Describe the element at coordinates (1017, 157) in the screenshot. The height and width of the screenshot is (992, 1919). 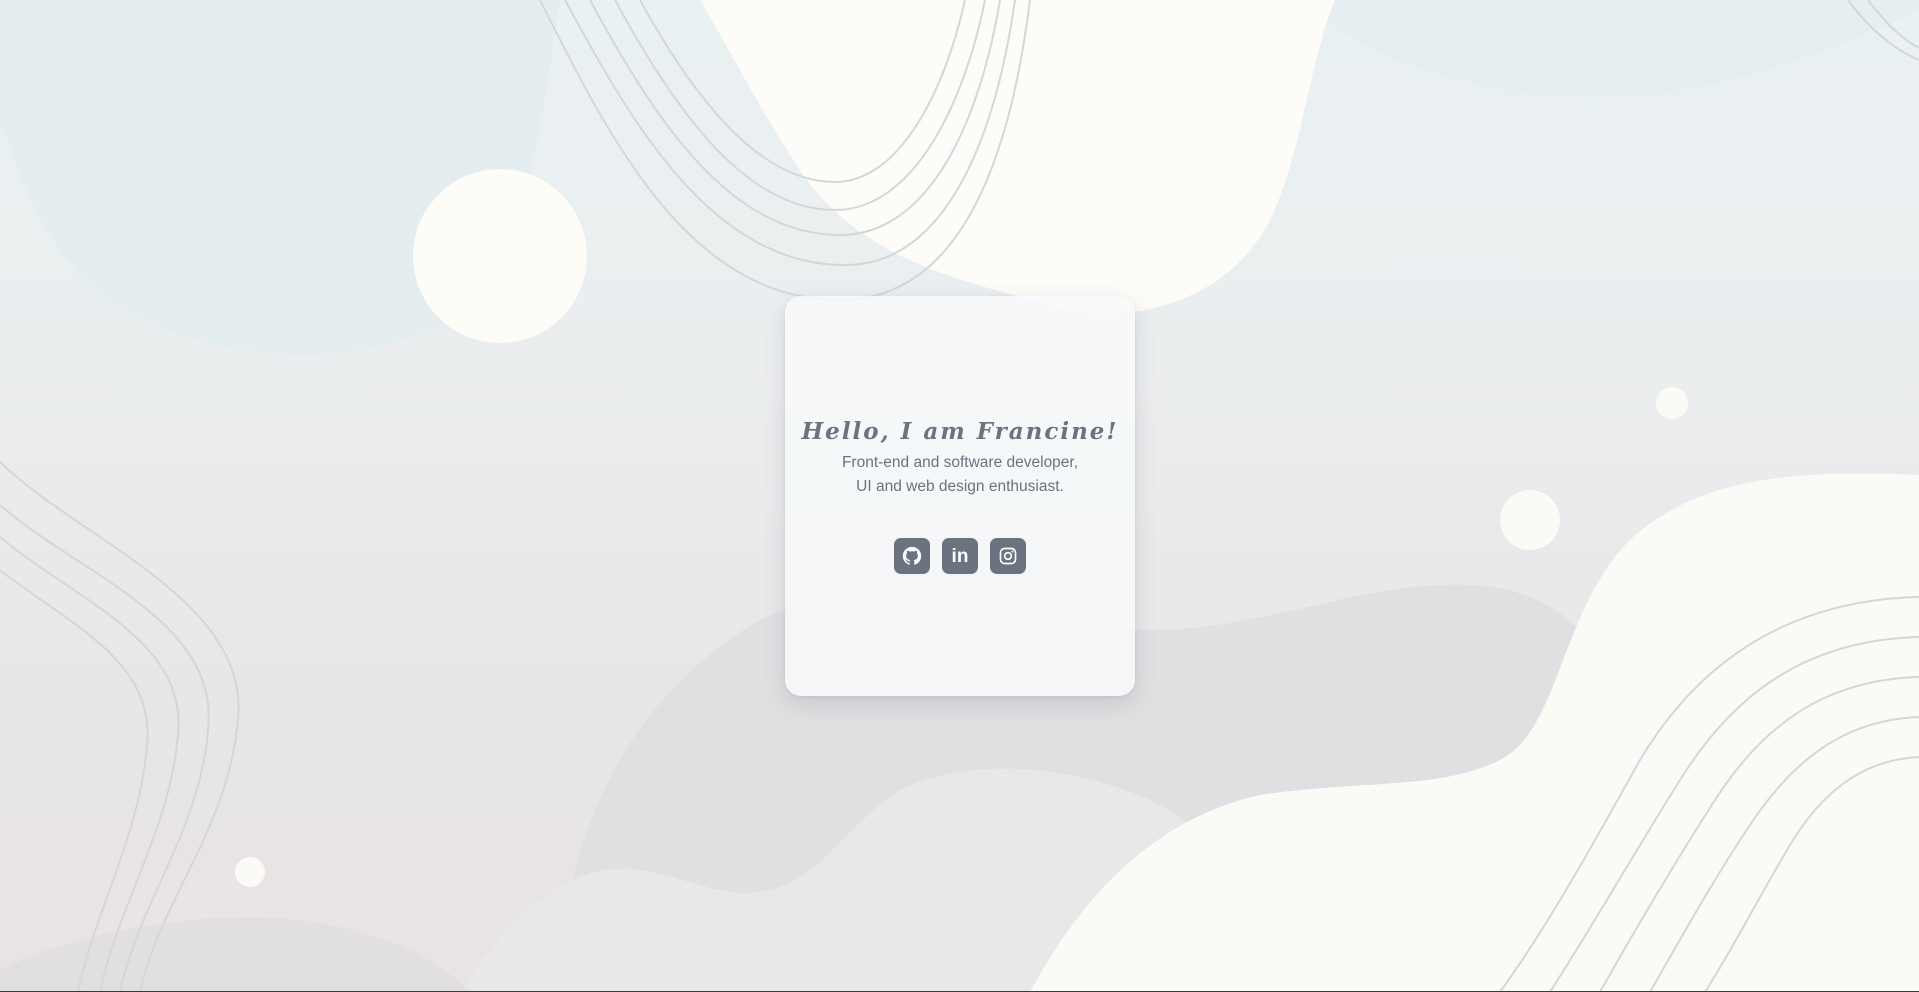
I see `blob-top-center` at that location.